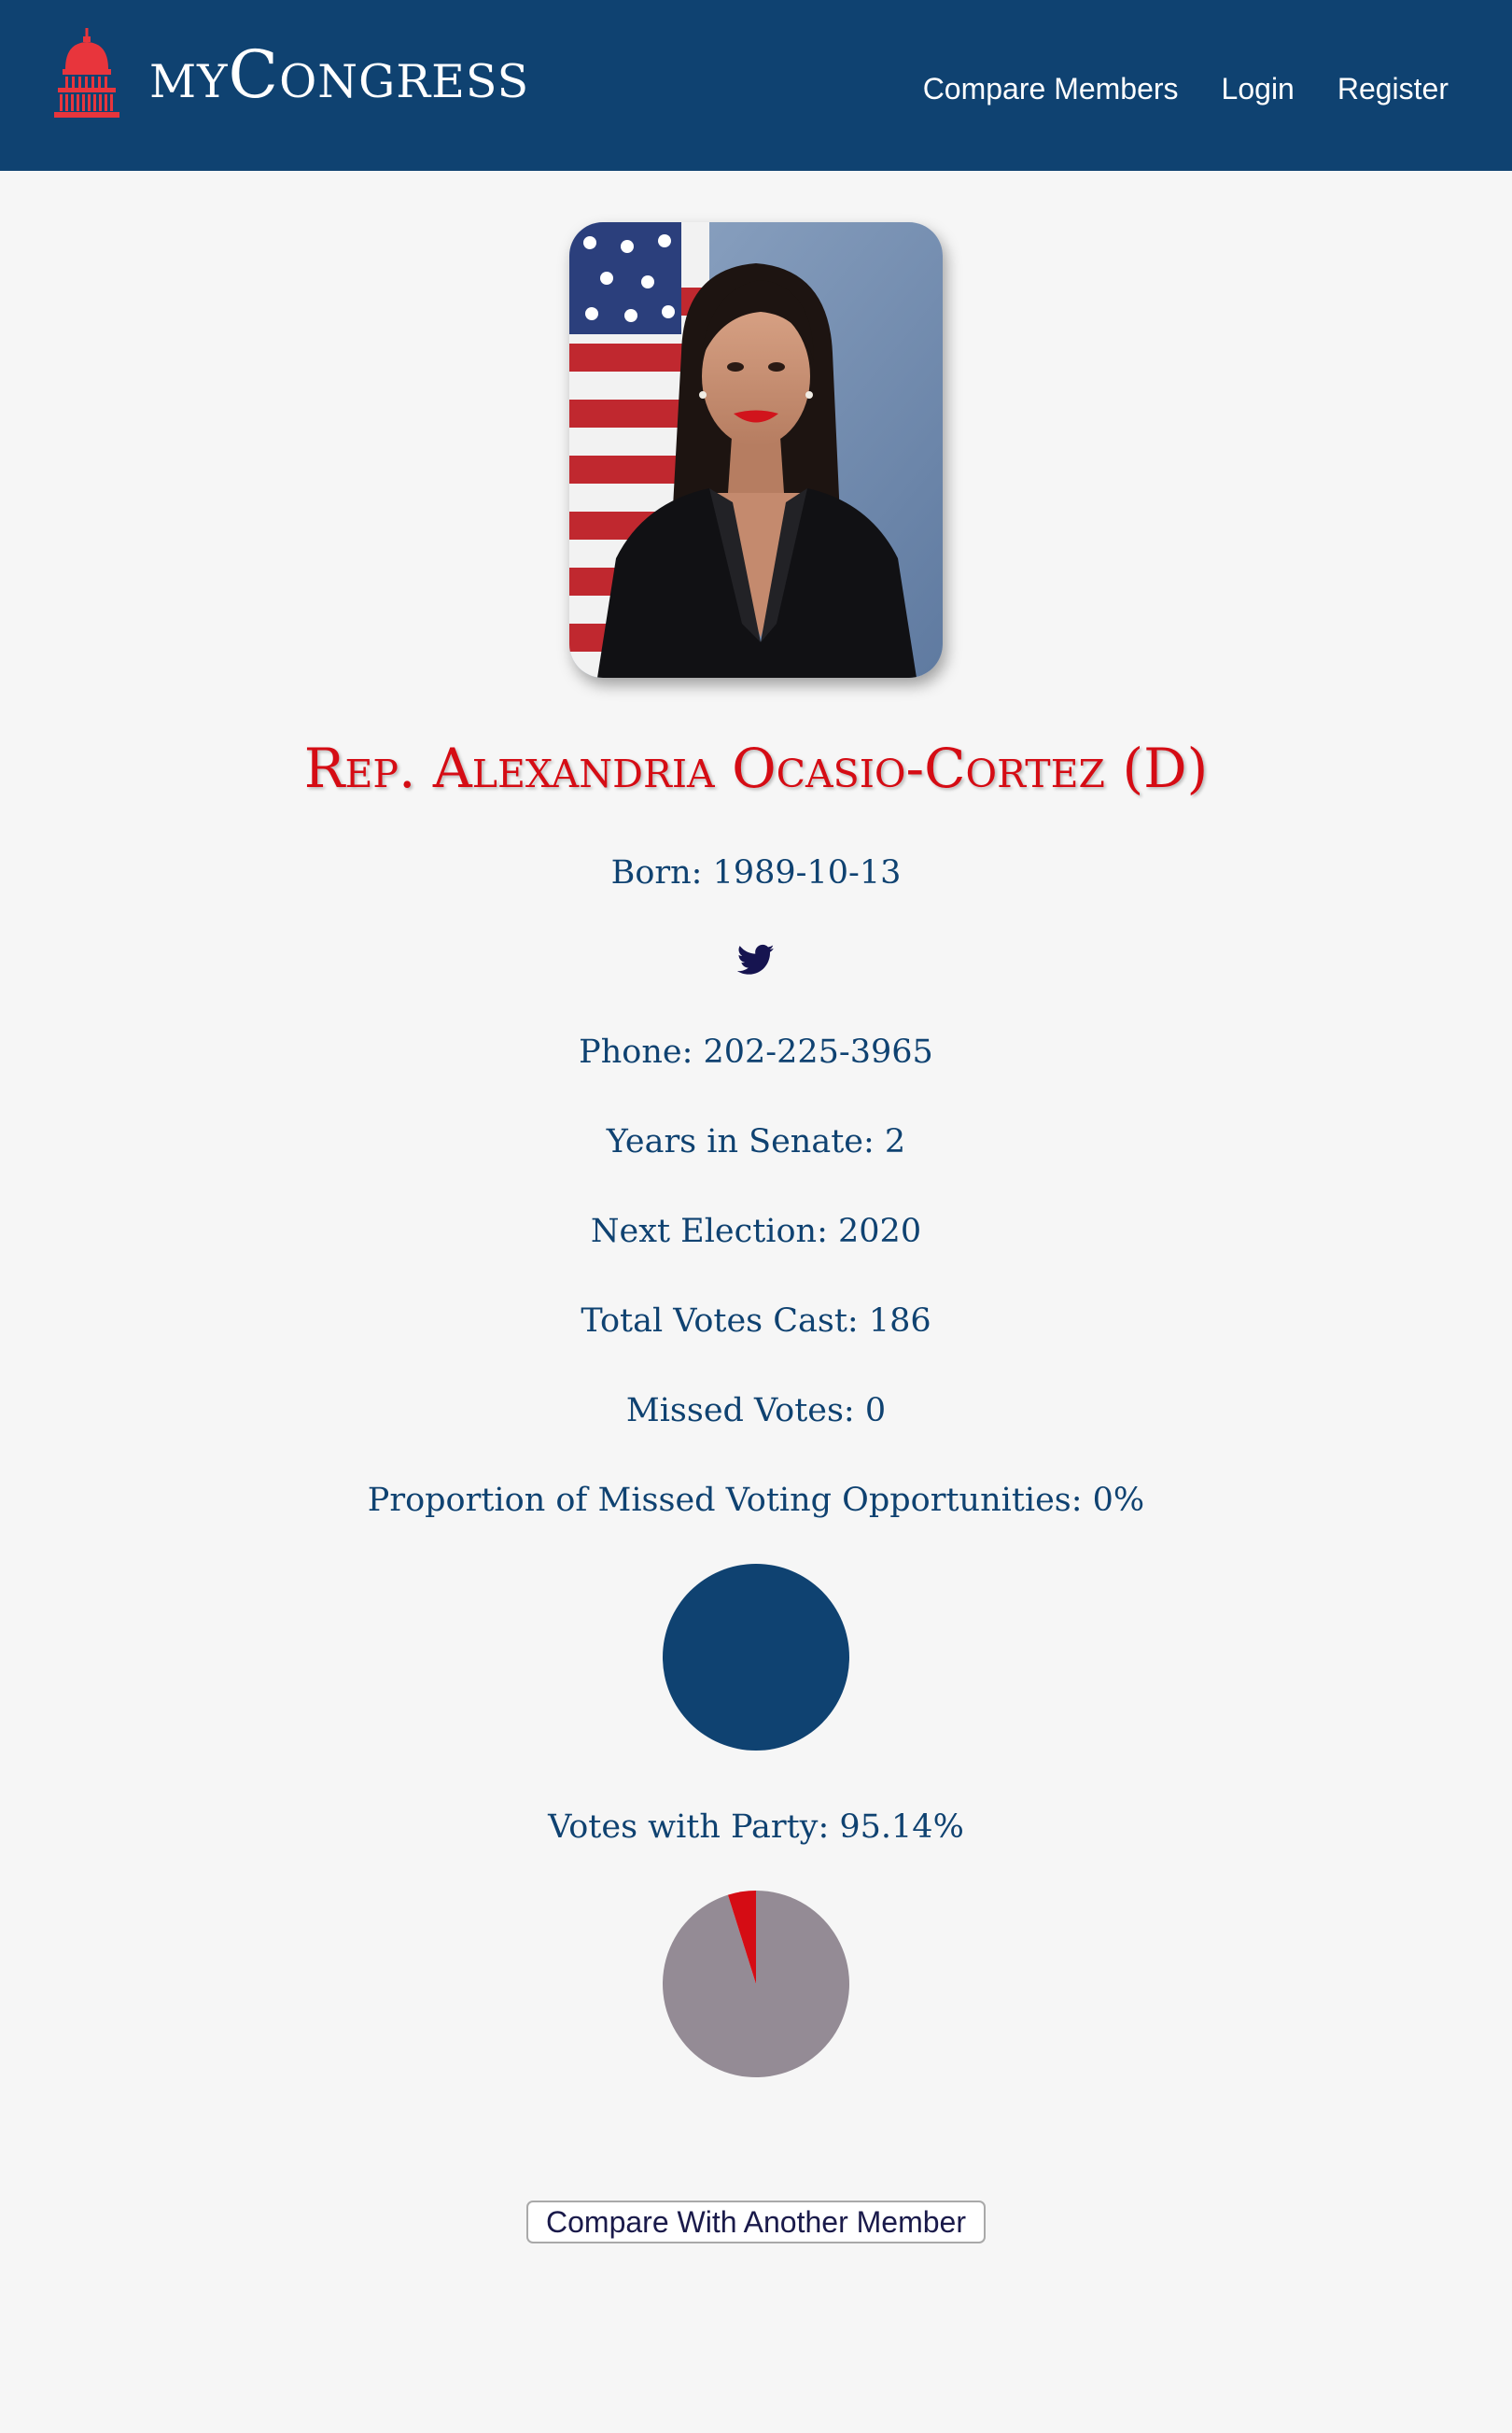  Describe the element at coordinates (339, 74) in the screenshot. I see `brand-name: myCongress` at that location.